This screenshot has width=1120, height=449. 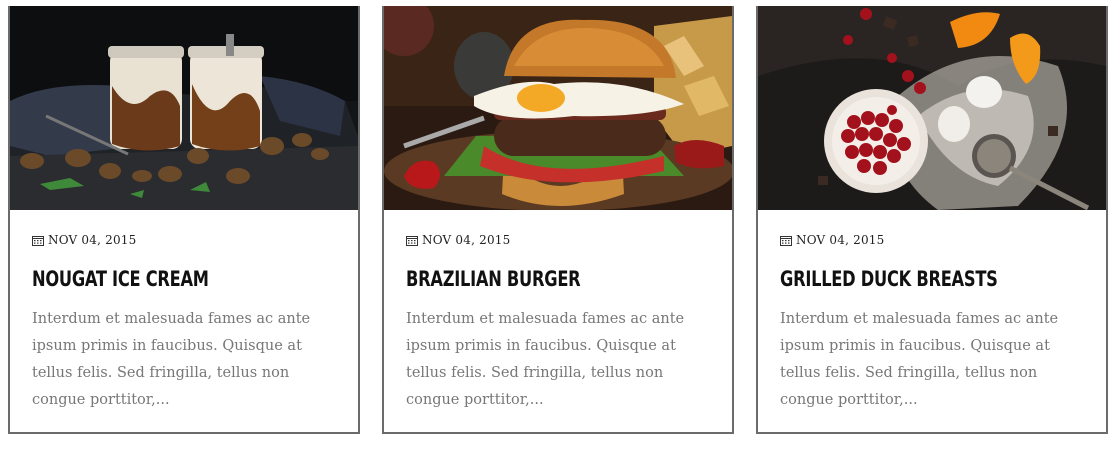 What do you see at coordinates (536, 279) in the screenshot?
I see `card-title: BRAZILIAN BURGER` at bounding box center [536, 279].